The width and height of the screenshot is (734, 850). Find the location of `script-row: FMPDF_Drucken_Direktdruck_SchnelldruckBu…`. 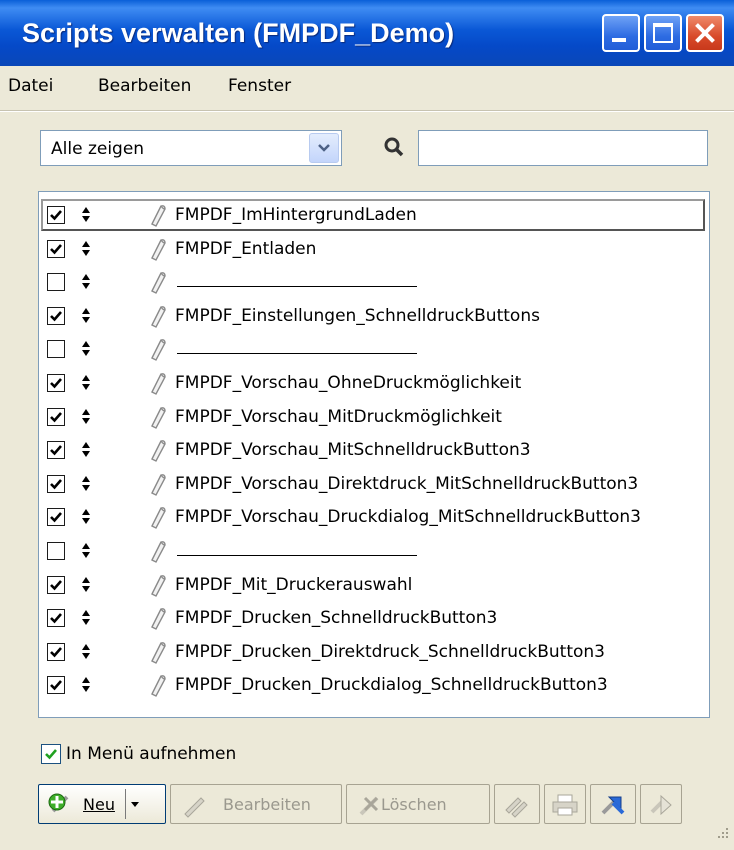

script-row: FMPDF_Drucken_Direktdruck_SchnelldruckBu… is located at coordinates (374, 652).